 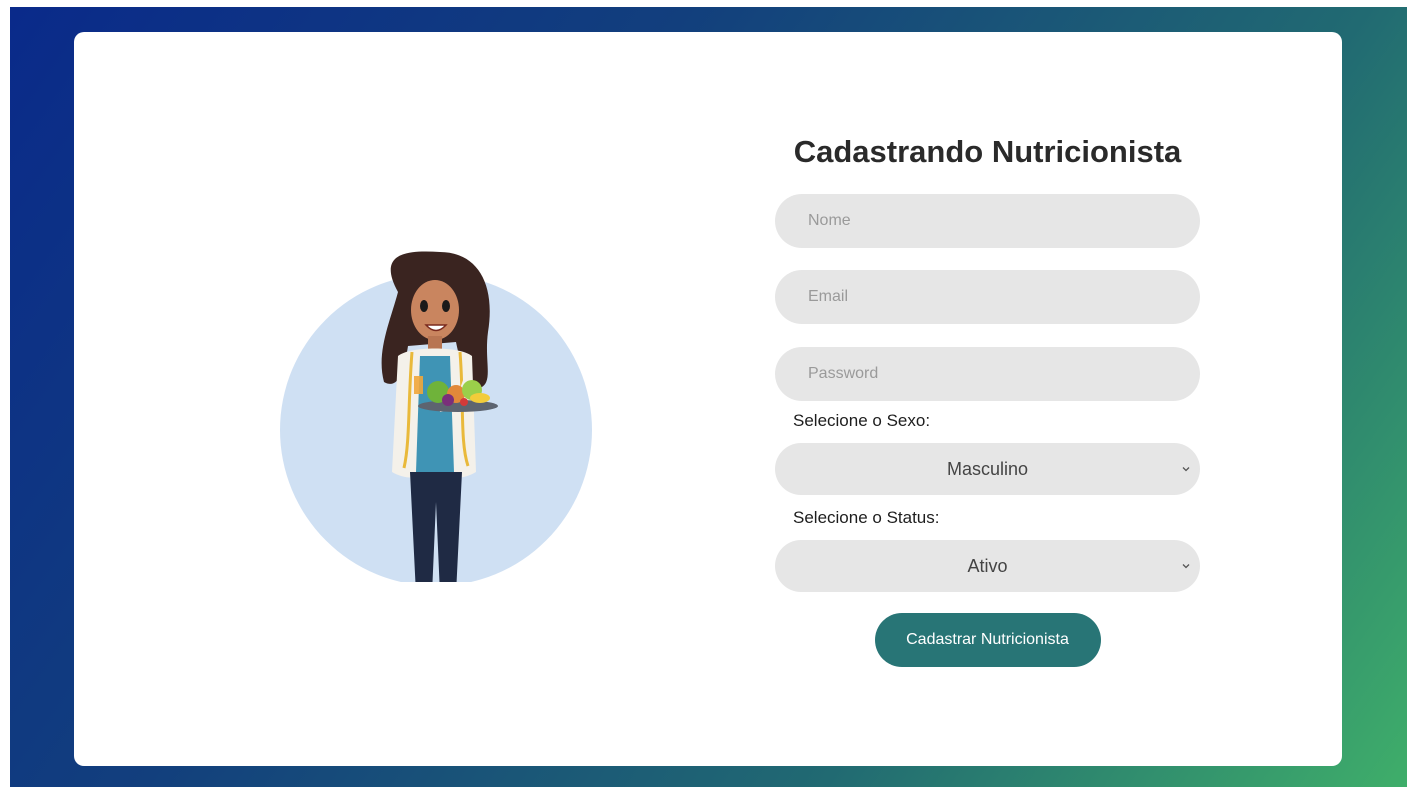 What do you see at coordinates (987, 640) in the screenshot?
I see `register-nutritionist-button: Cadastrar Nutricionista` at bounding box center [987, 640].